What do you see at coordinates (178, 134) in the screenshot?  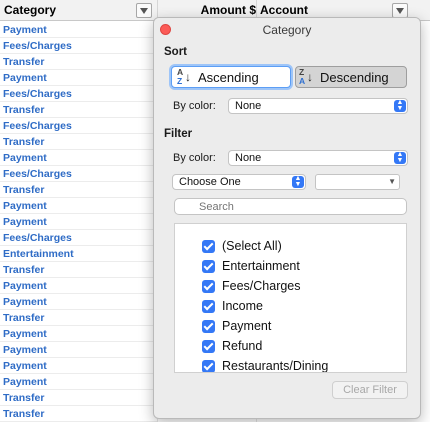 I see `filter-section-label: Filter` at bounding box center [178, 134].